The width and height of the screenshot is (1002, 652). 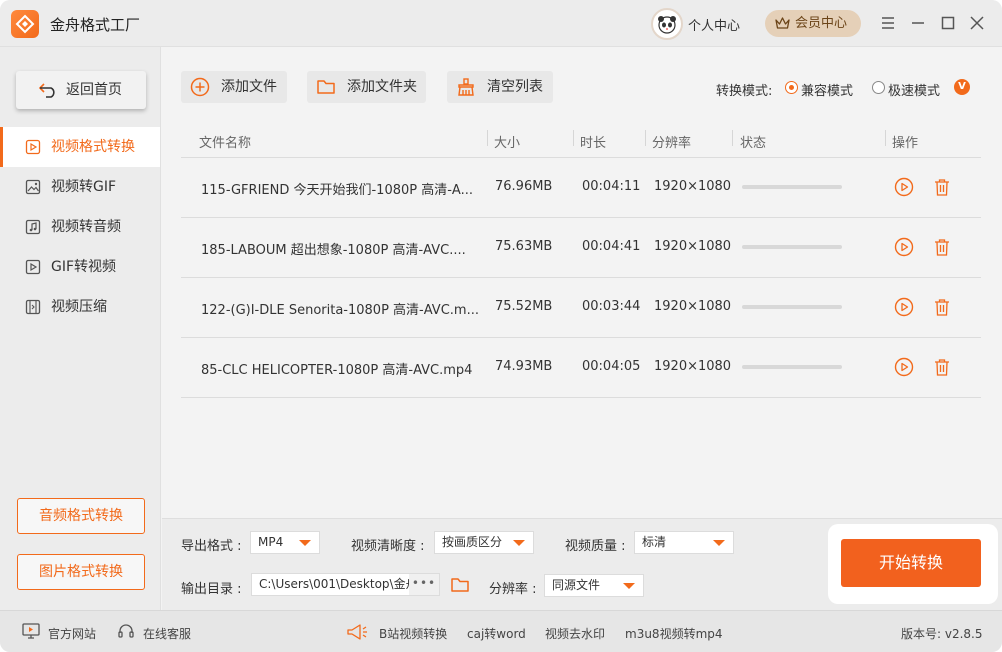 What do you see at coordinates (513, 589) in the screenshot?
I see `resolution-label: 分辨率 :` at bounding box center [513, 589].